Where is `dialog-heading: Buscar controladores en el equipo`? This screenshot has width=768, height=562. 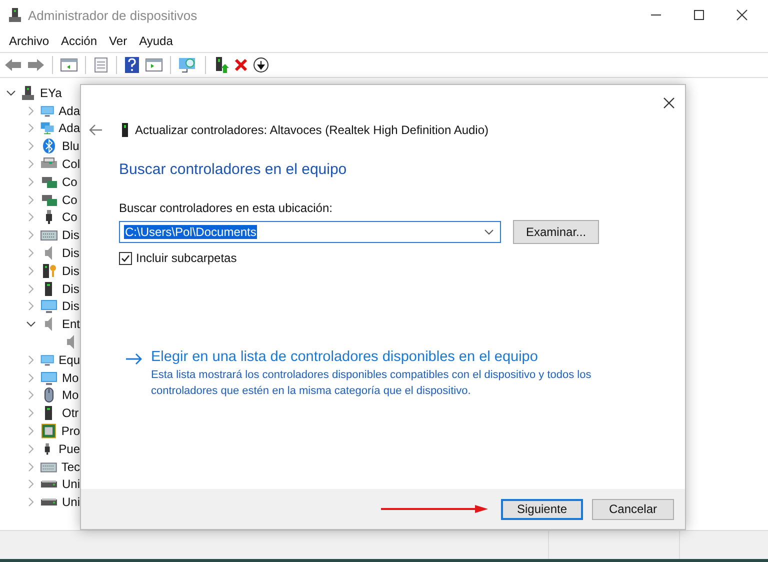
dialog-heading: Buscar controladores en el equipo is located at coordinates (233, 169).